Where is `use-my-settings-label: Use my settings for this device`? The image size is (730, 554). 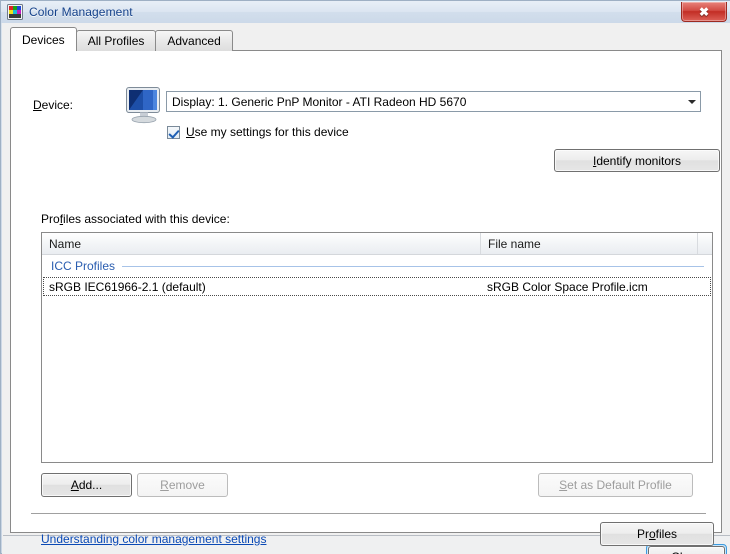 use-my-settings-label: Use my settings for this device is located at coordinates (267, 132).